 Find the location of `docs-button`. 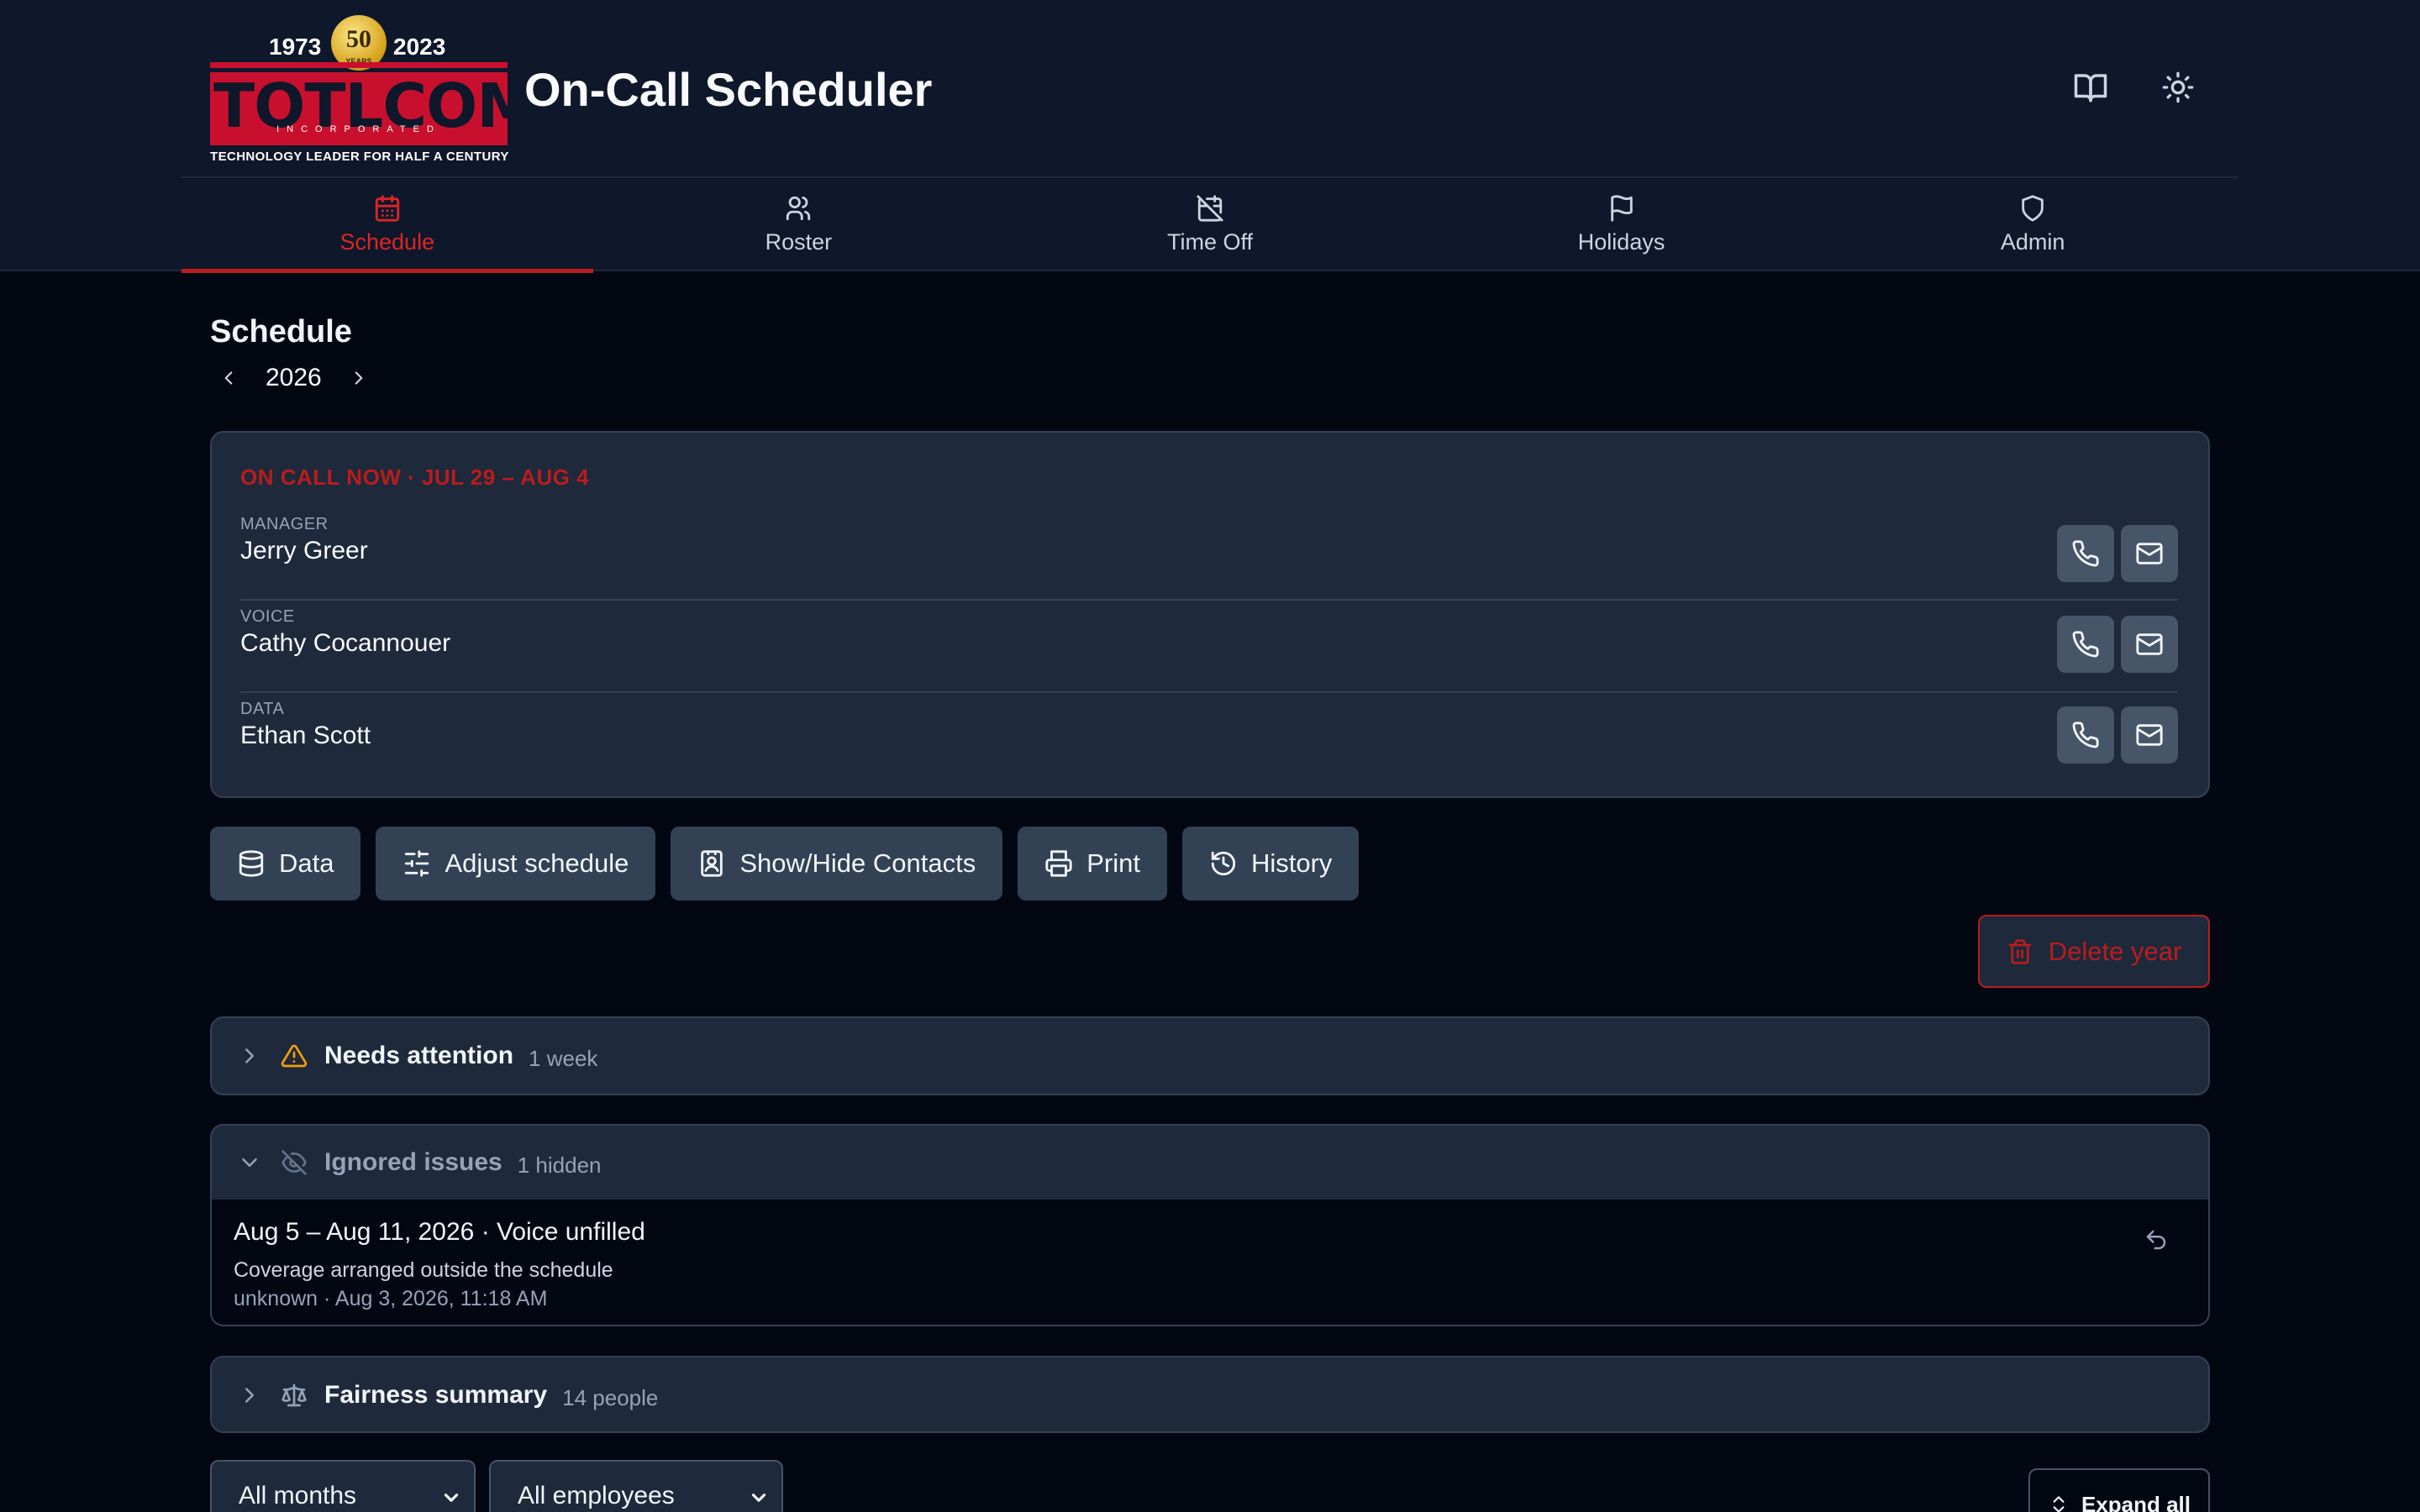

docs-button is located at coordinates (2090, 87).